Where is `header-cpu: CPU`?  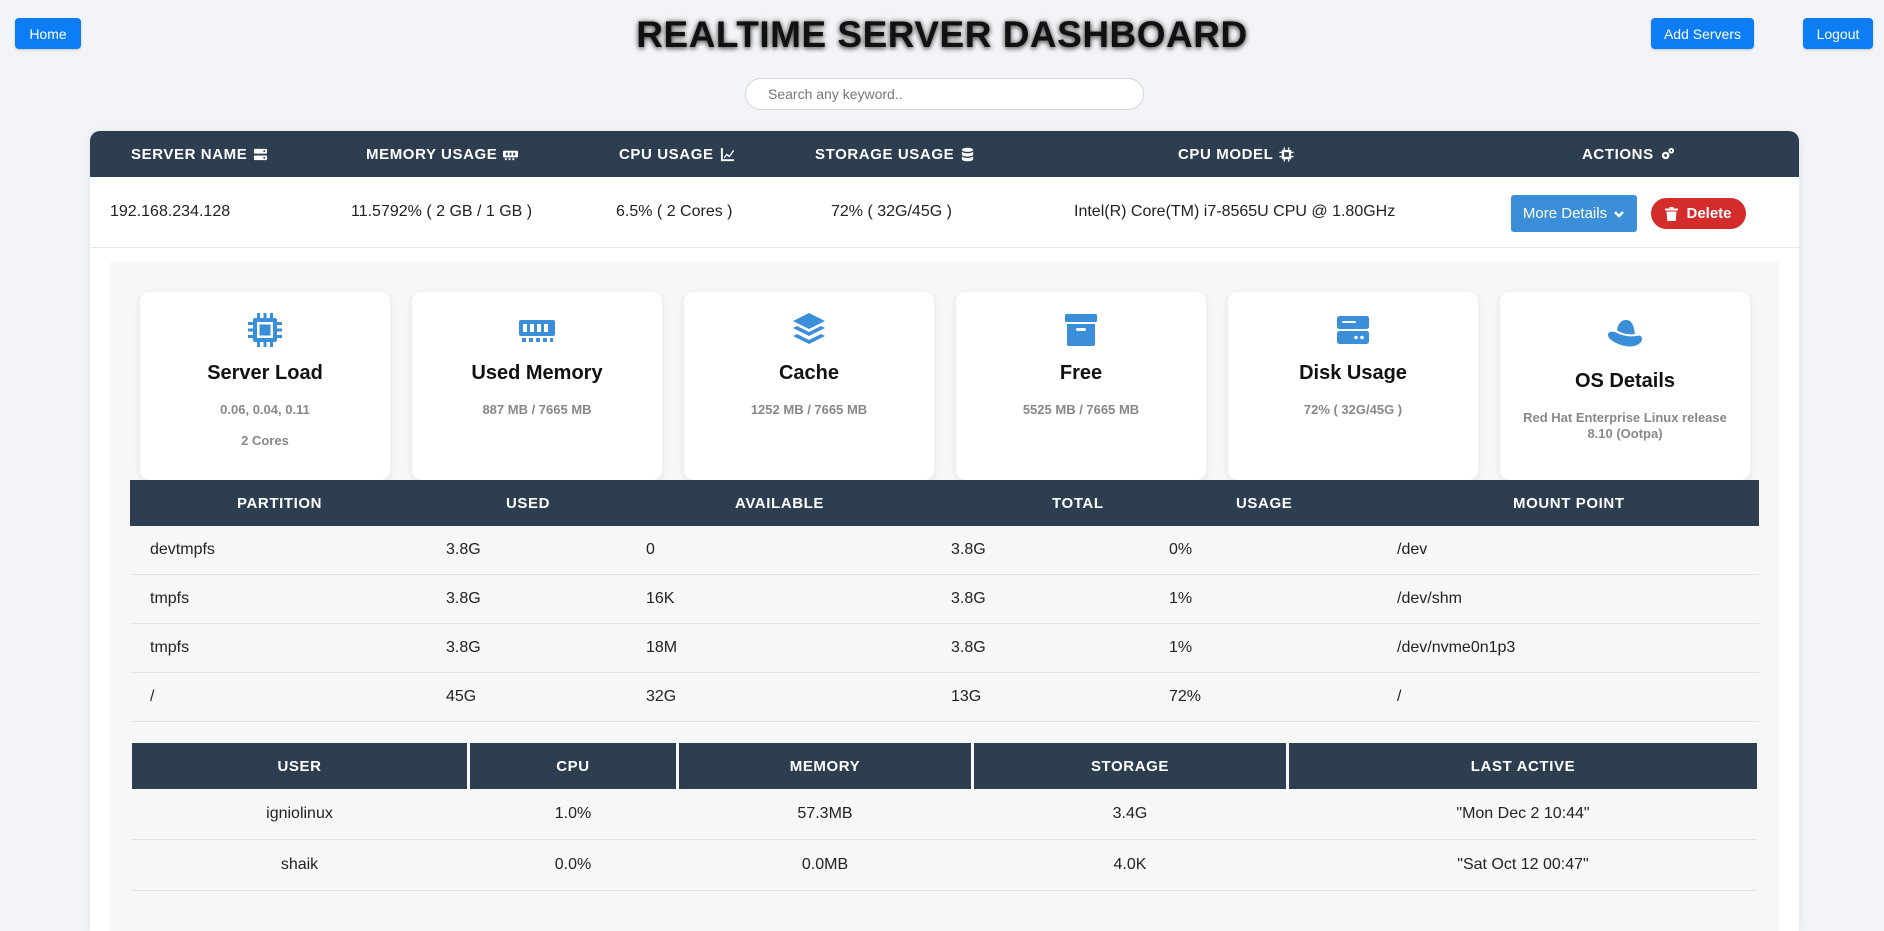 header-cpu: CPU is located at coordinates (573, 766).